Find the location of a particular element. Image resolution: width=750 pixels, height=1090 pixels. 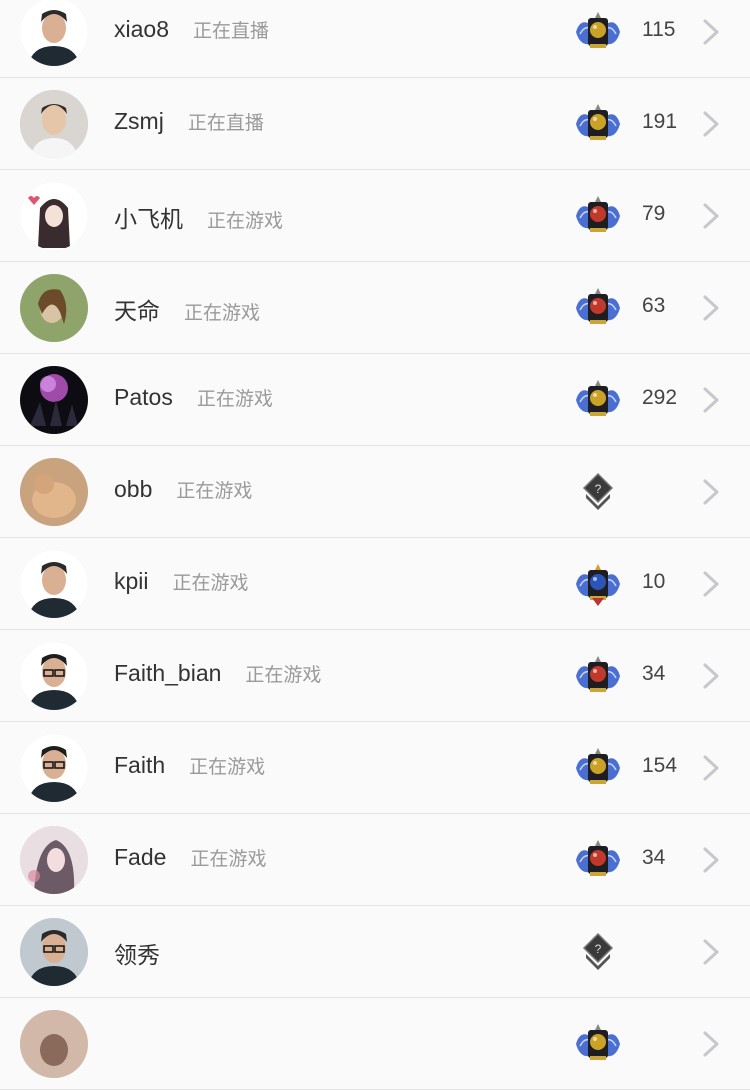

player-name-wrap: obb 正在游戏 is located at coordinates (183, 489).